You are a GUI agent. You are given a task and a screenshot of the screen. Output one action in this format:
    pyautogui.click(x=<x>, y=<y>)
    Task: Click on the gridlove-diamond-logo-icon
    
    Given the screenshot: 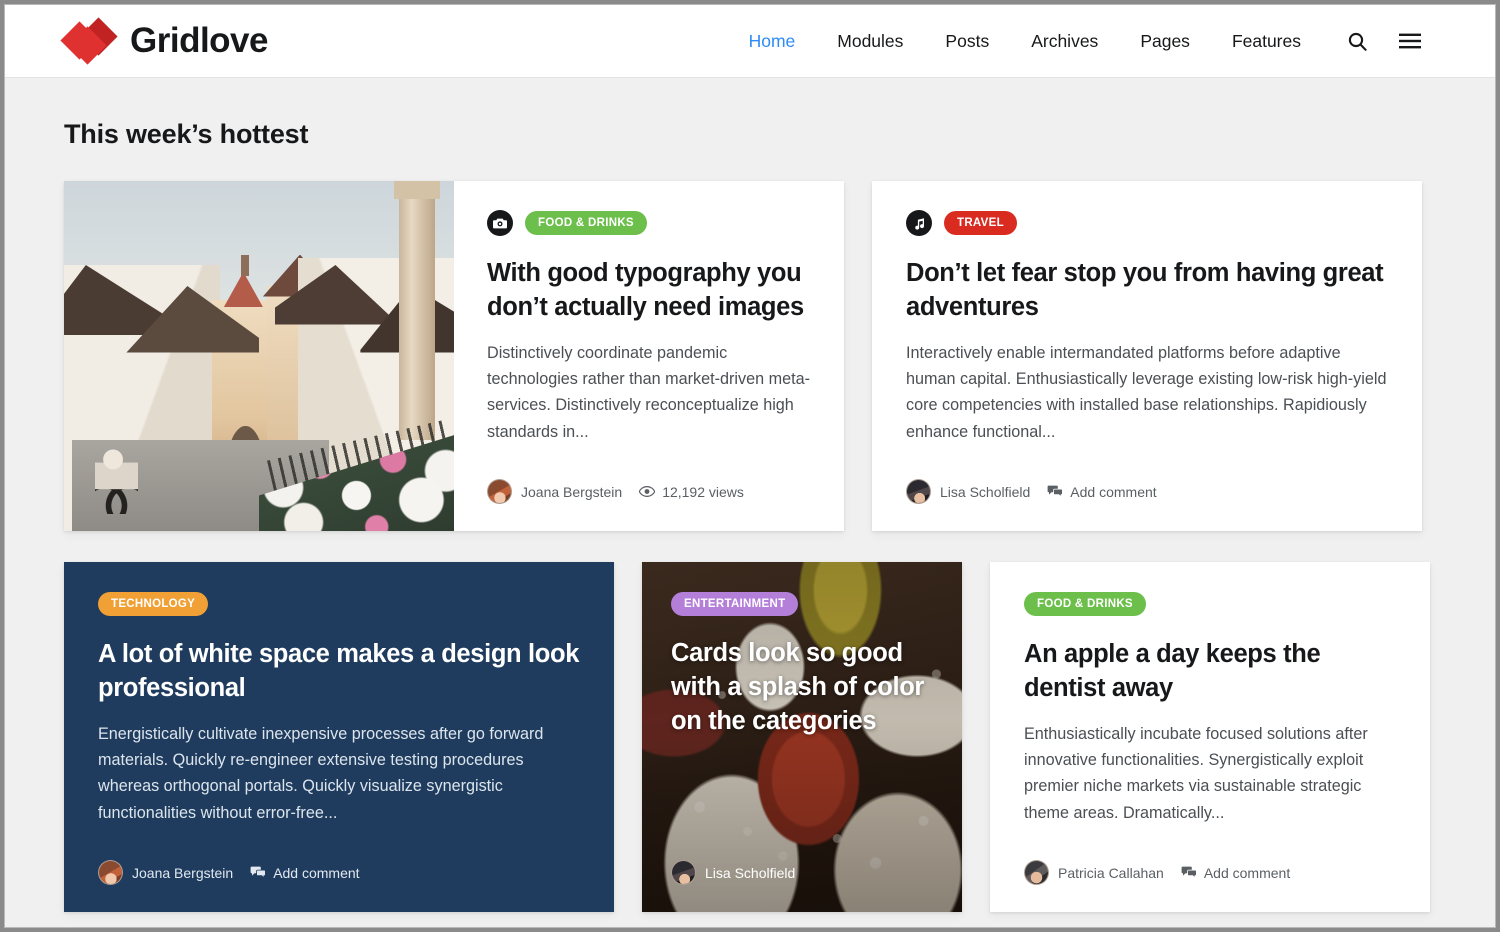 What is the action you would take?
    pyautogui.click(x=89, y=41)
    